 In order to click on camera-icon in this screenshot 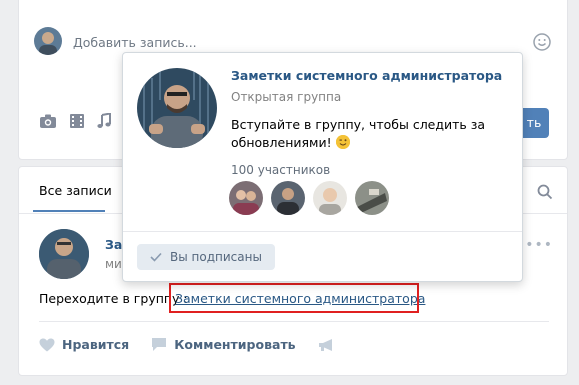, I will do `click(48, 121)`.